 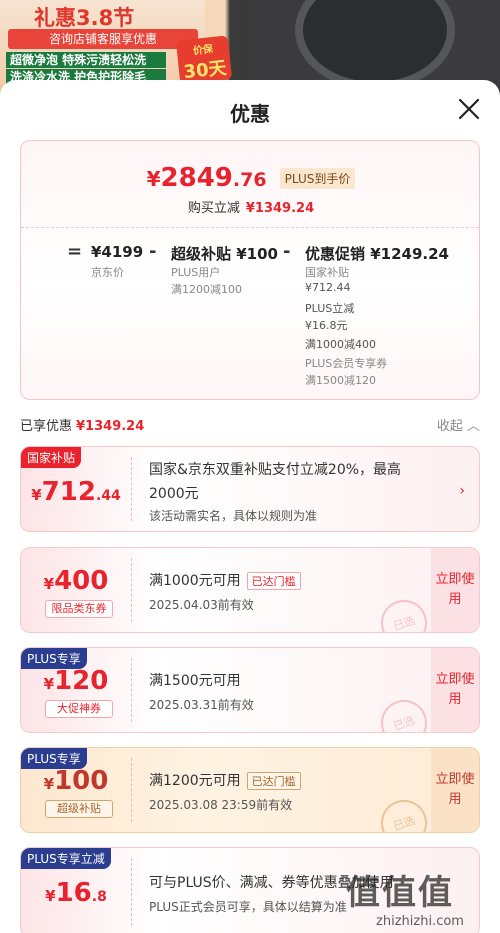 What do you see at coordinates (68, 492) in the screenshot?
I see `coupon-amount-integer: 712` at bounding box center [68, 492].